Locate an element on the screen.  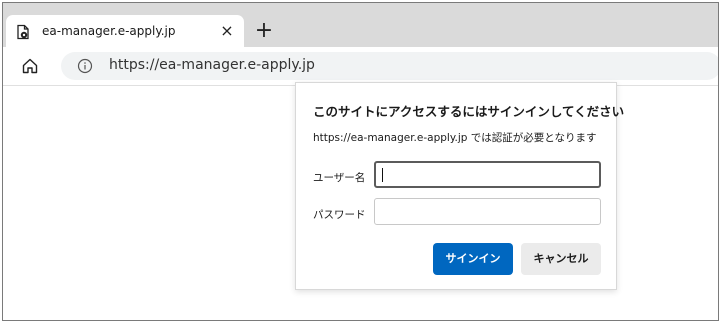
username-label: ユーザー名 is located at coordinates (339, 178).